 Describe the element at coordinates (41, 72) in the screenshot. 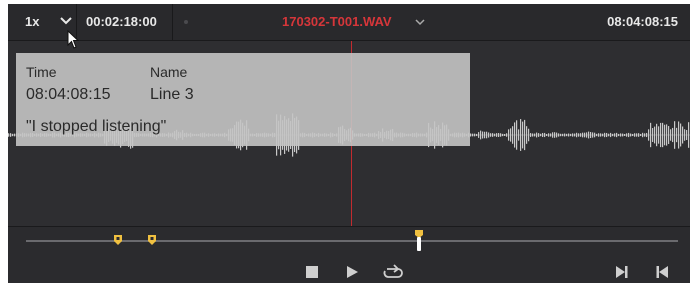

I see `time-label: Time` at that location.